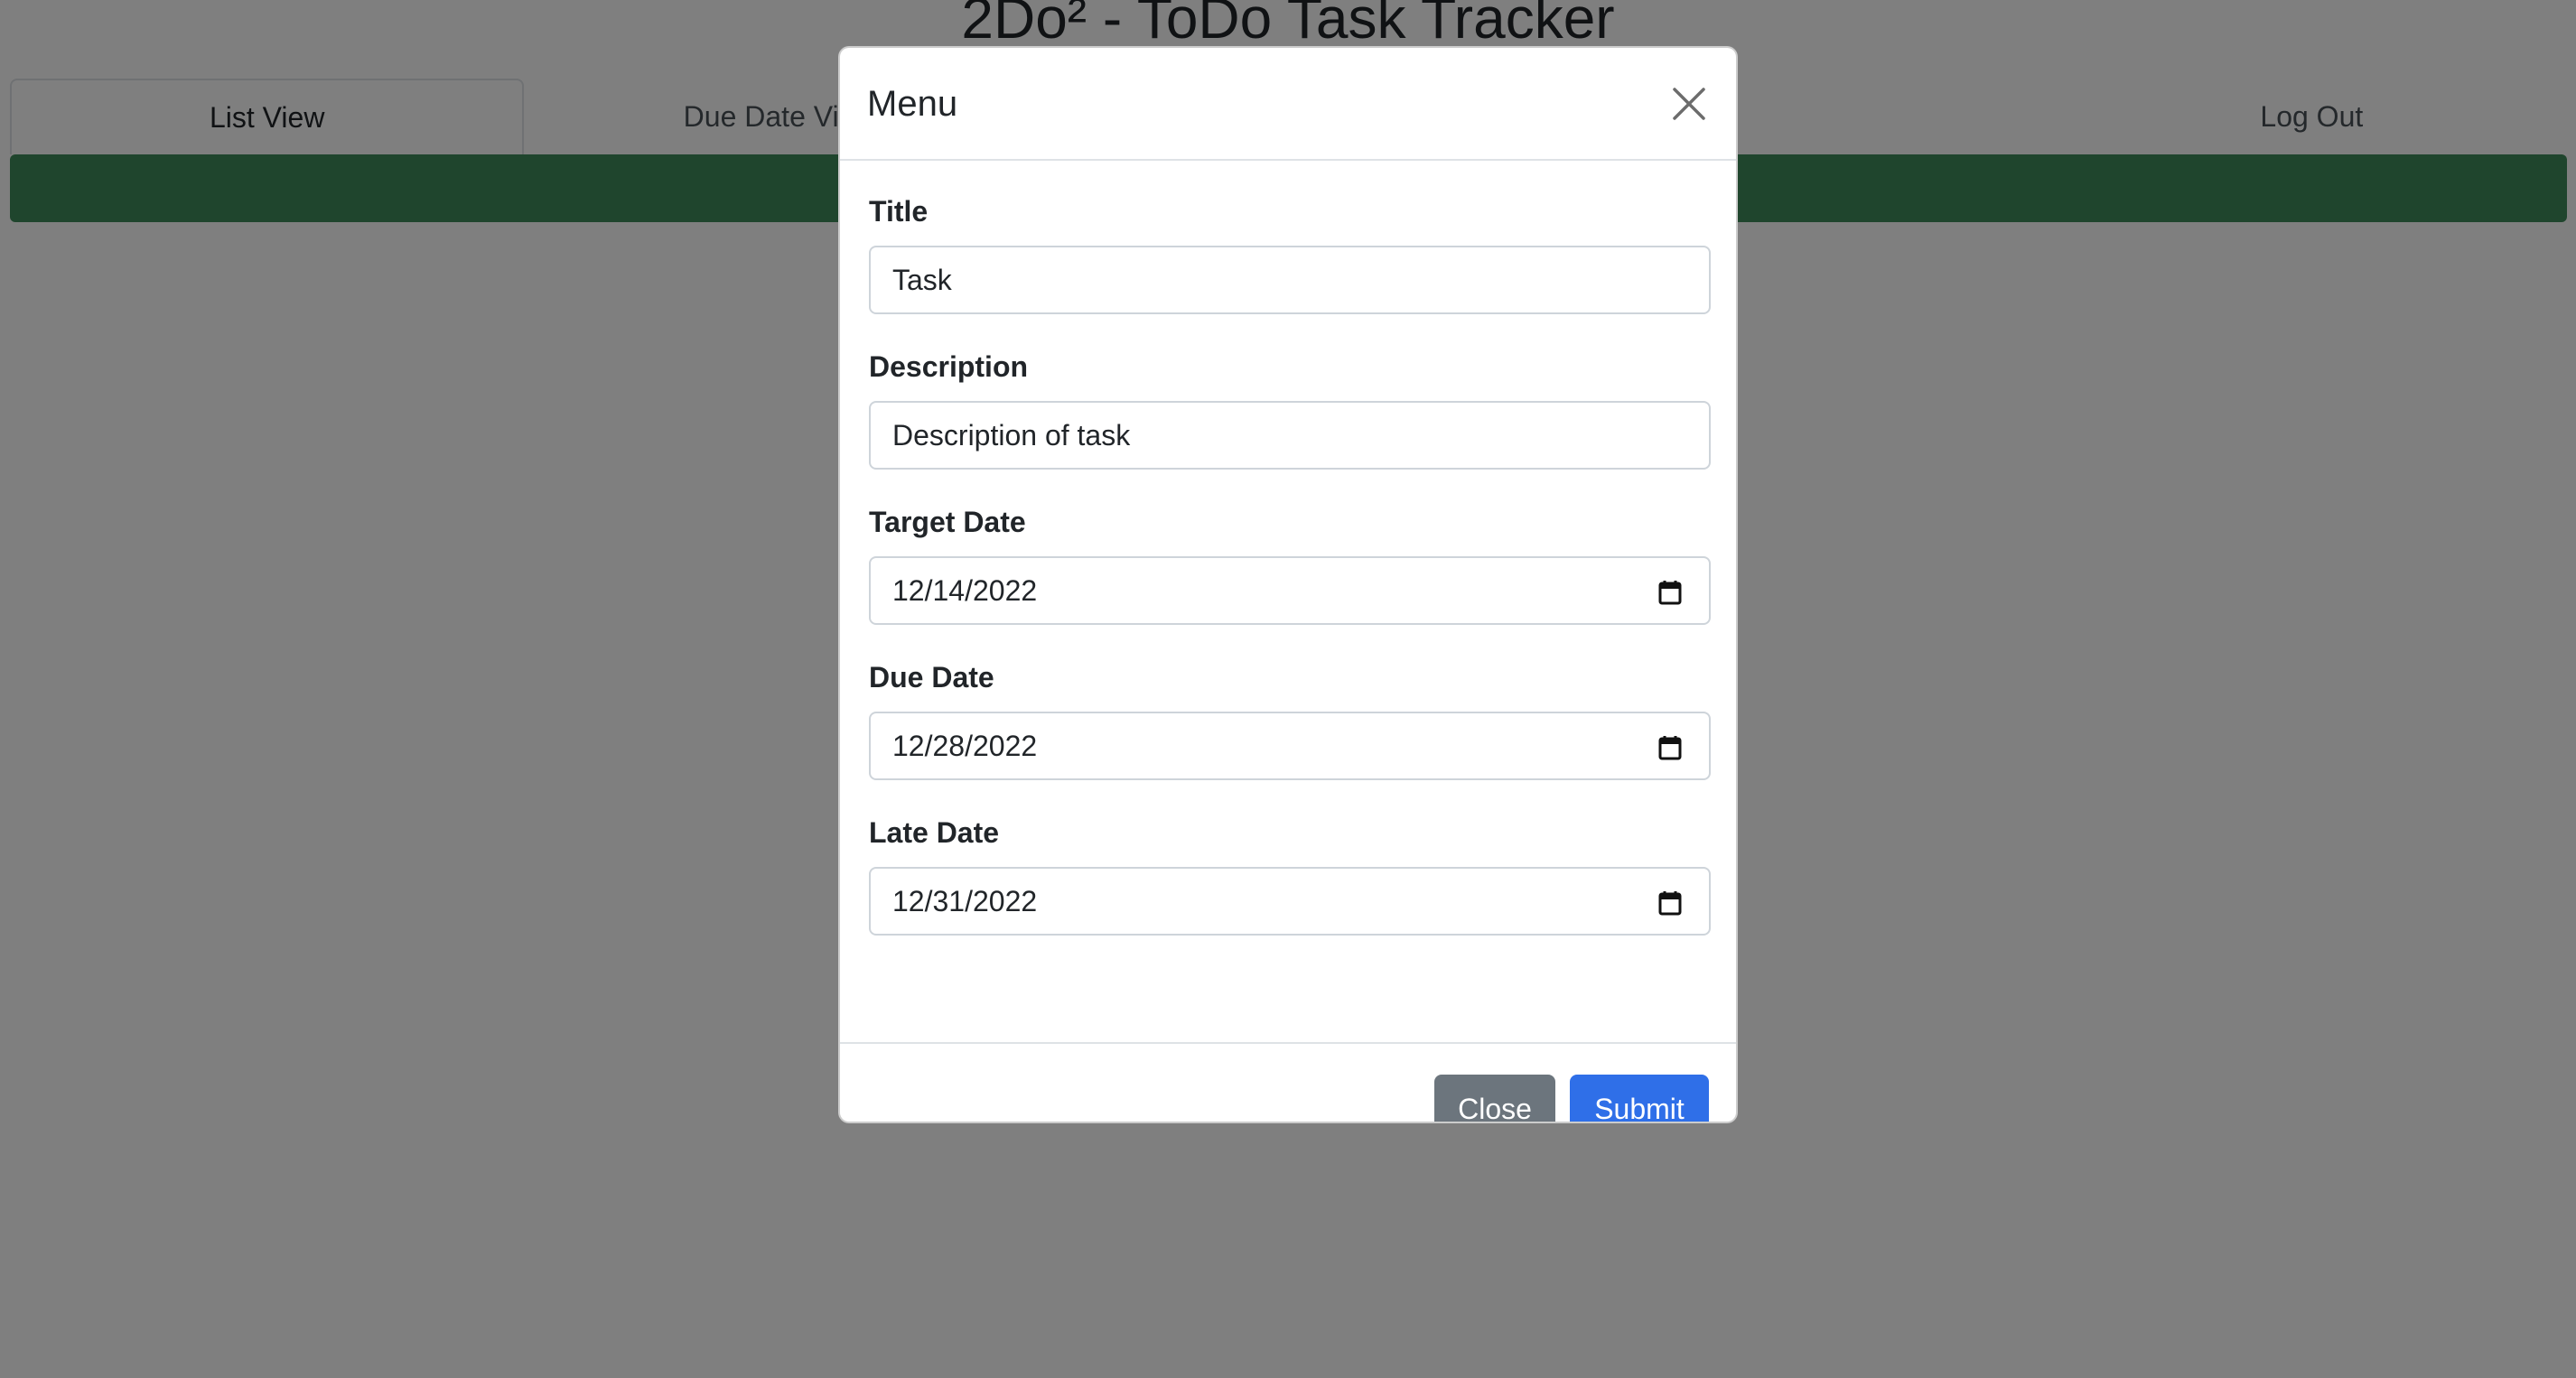 The height and width of the screenshot is (1378, 2576). I want to click on modal-footer: Close Submit, so click(1288, 1083).